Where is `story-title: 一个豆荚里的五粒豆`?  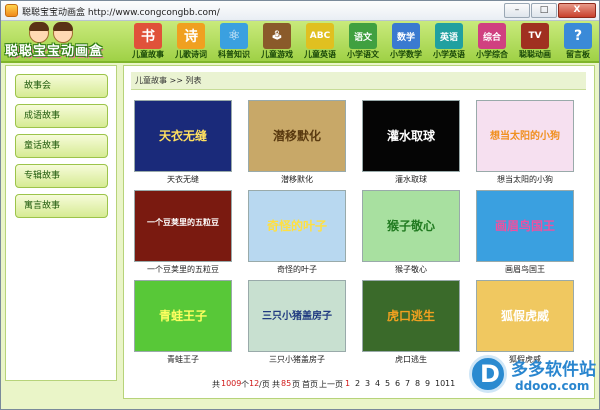 story-title: 一个豆荚里的五粒豆 is located at coordinates (183, 269).